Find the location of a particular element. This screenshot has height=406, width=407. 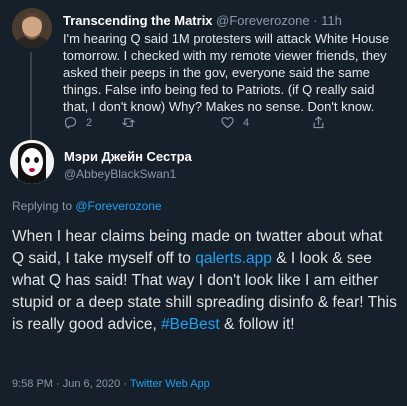

retweet-button is located at coordinates (132, 122).